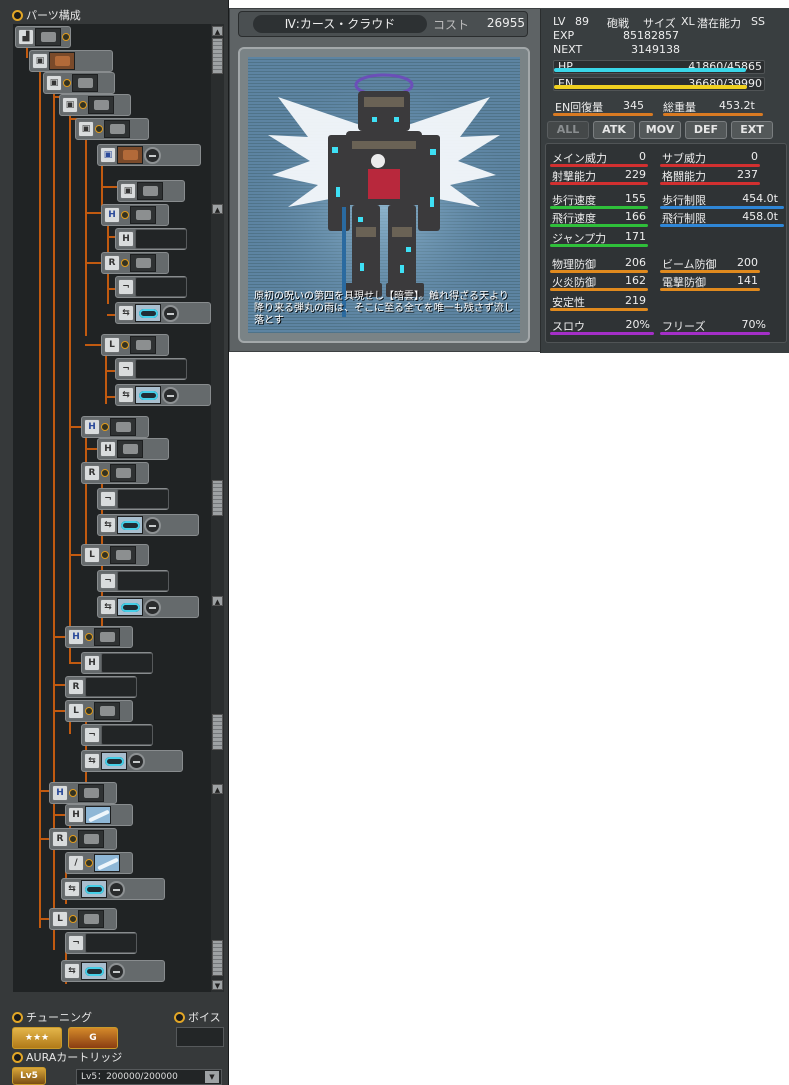 The height and width of the screenshot is (1085, 789). Describe the element at coordinates (217, 985) in the screenshot. I see `scroll-down-button: ▼` at that location.